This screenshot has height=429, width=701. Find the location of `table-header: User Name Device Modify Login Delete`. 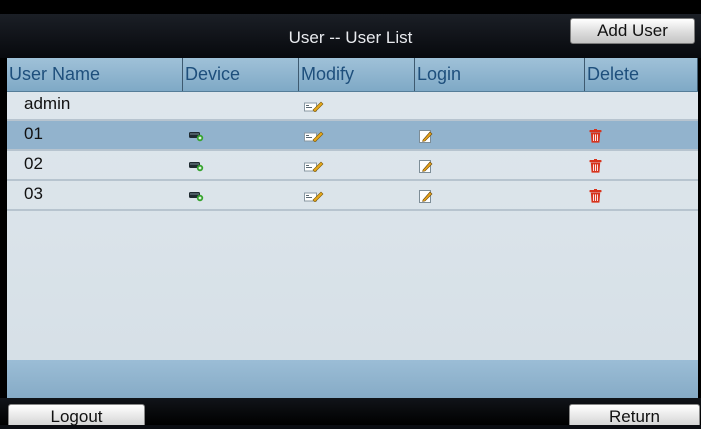

table-header: User Name Device Modify Login Delete is located at coordinates (352, 75).